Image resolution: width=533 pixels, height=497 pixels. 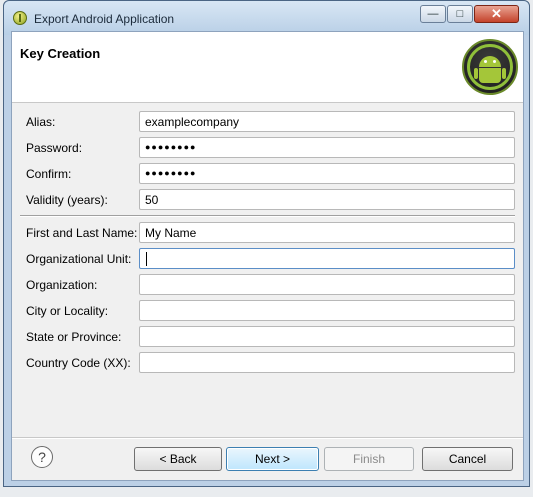 I want to click on city-field, so click(x=327, y=310).